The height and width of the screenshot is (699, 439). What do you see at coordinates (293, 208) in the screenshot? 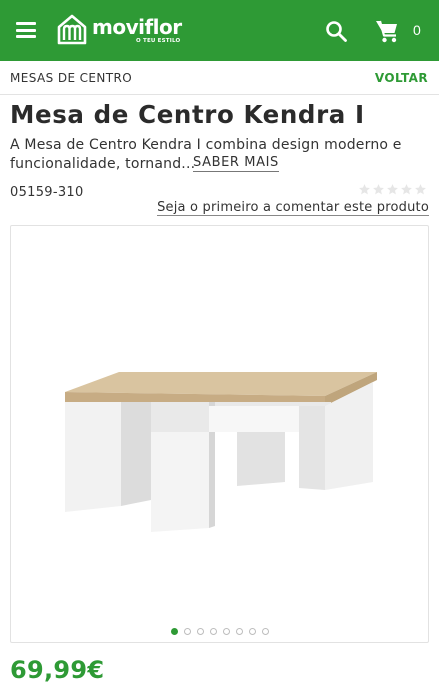
I see `write-review-link: Seja o primeiro a comentar este produto` at bounding box center [293, 208].